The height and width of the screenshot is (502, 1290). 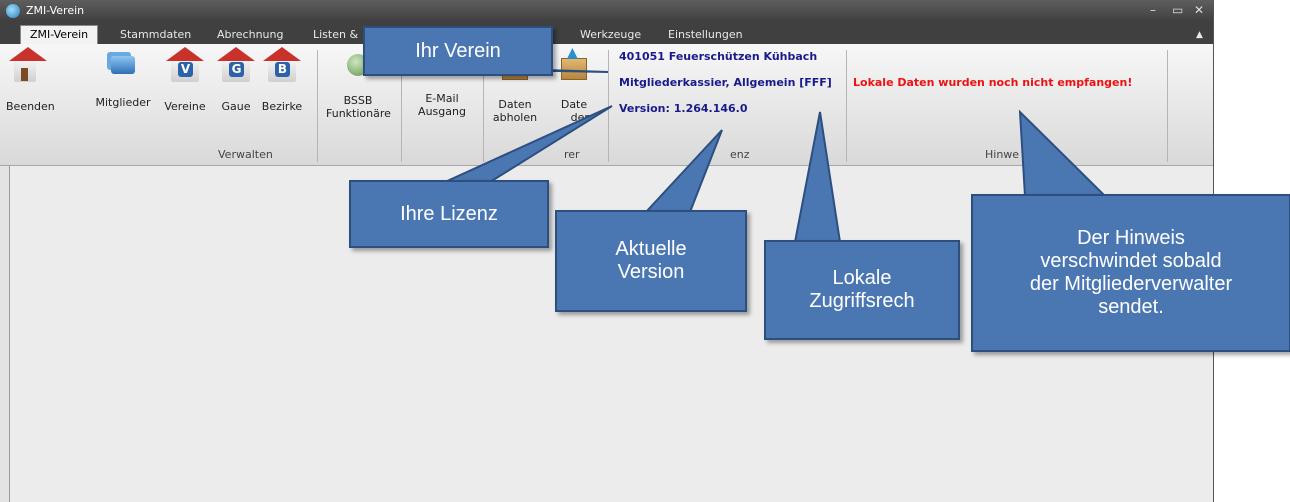 What do you see at coordinates (13, 11) in the screenshot?
I see `app-icon` at bounding box center [13, 11].